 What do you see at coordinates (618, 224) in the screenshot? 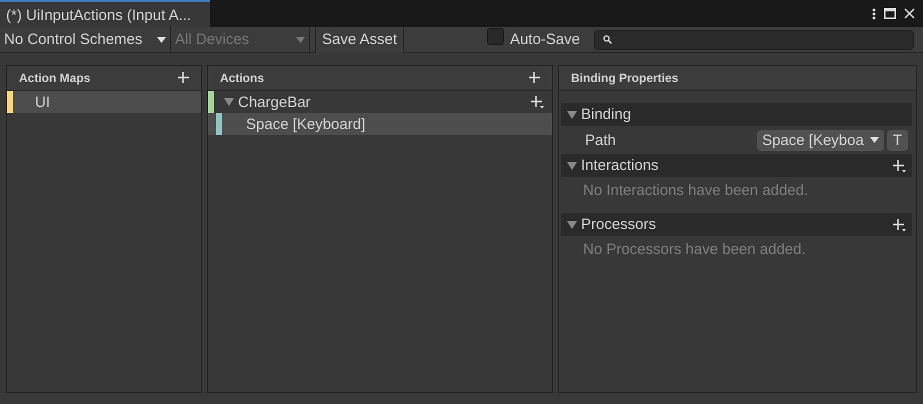
I see `section-title: Processors` at bounding box center [618, 224].